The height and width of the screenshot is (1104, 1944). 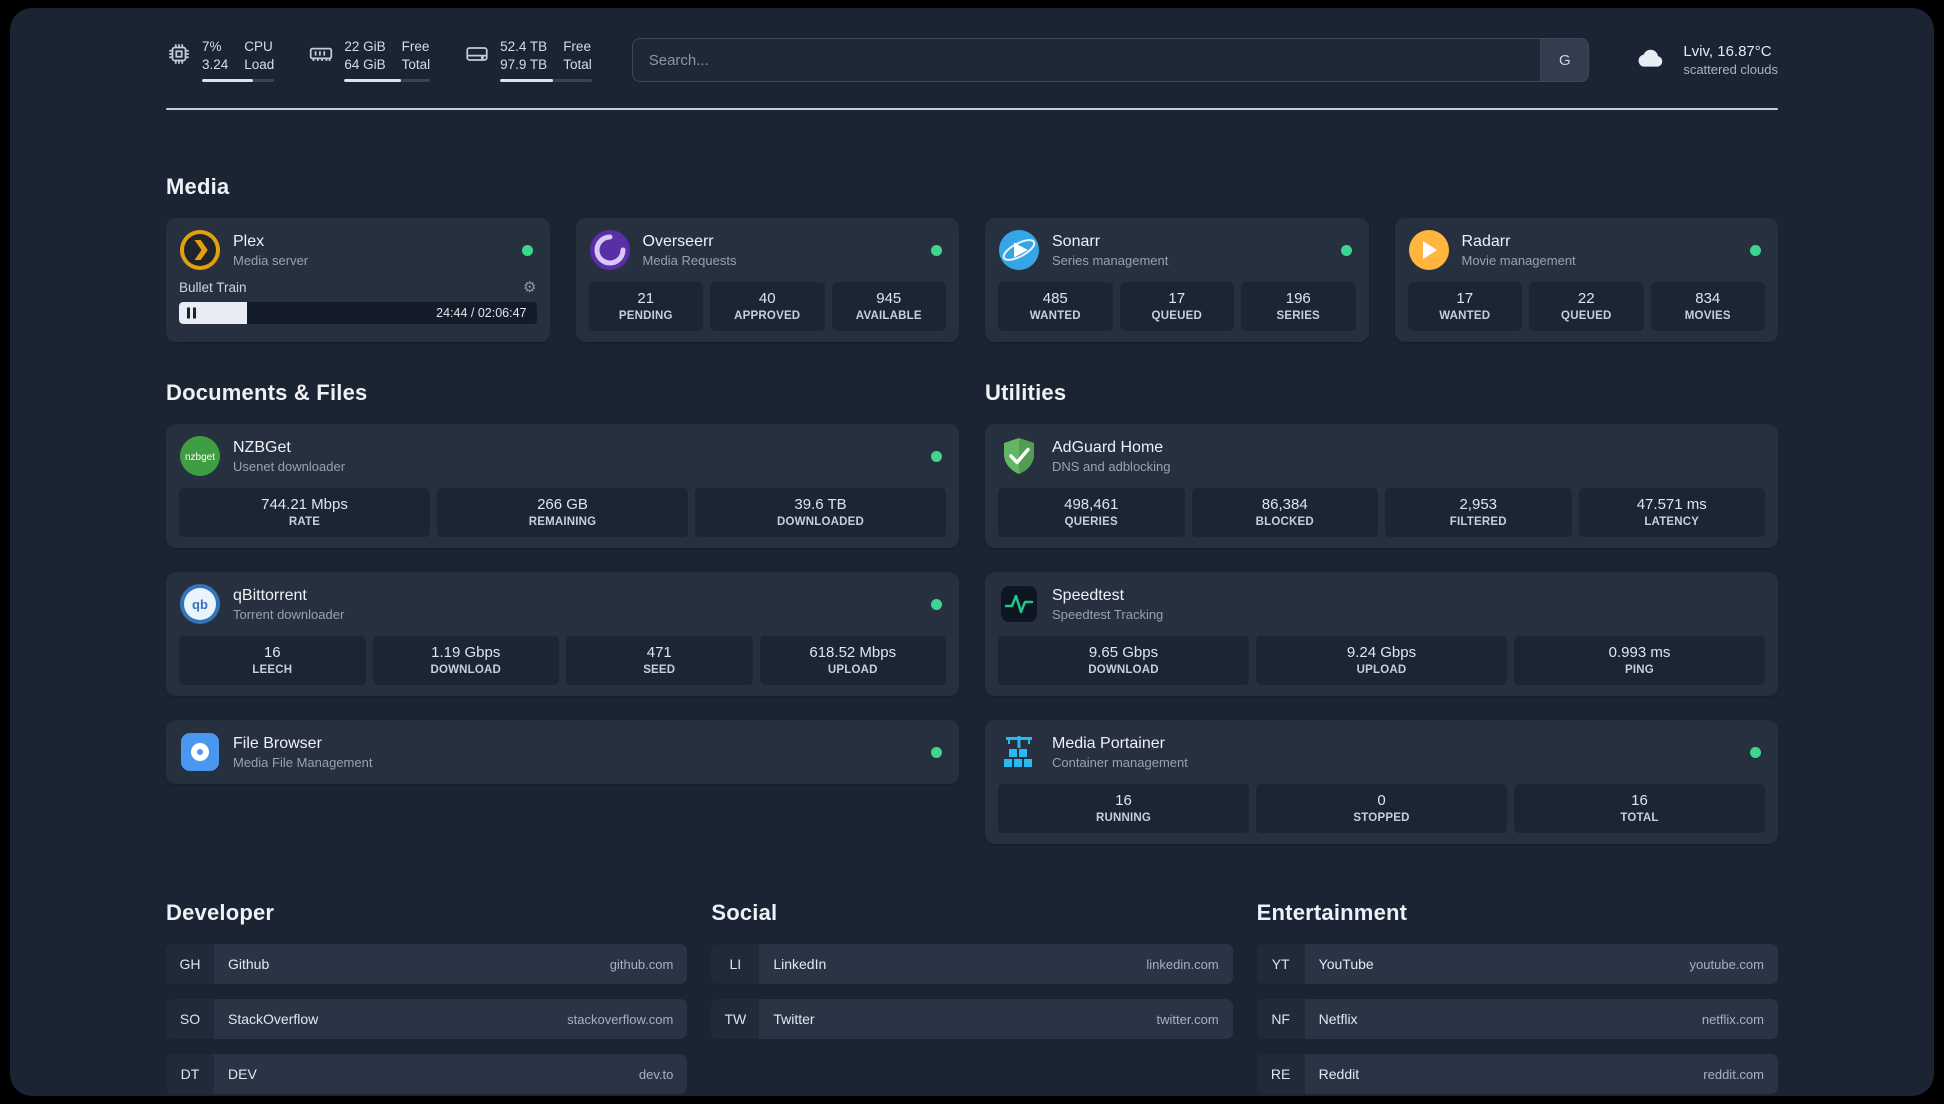 What do you see at coordinates (1280, 964) in the screenshot?
I see `bookmark-abbr: YT` at bounding box center [1280, 964].